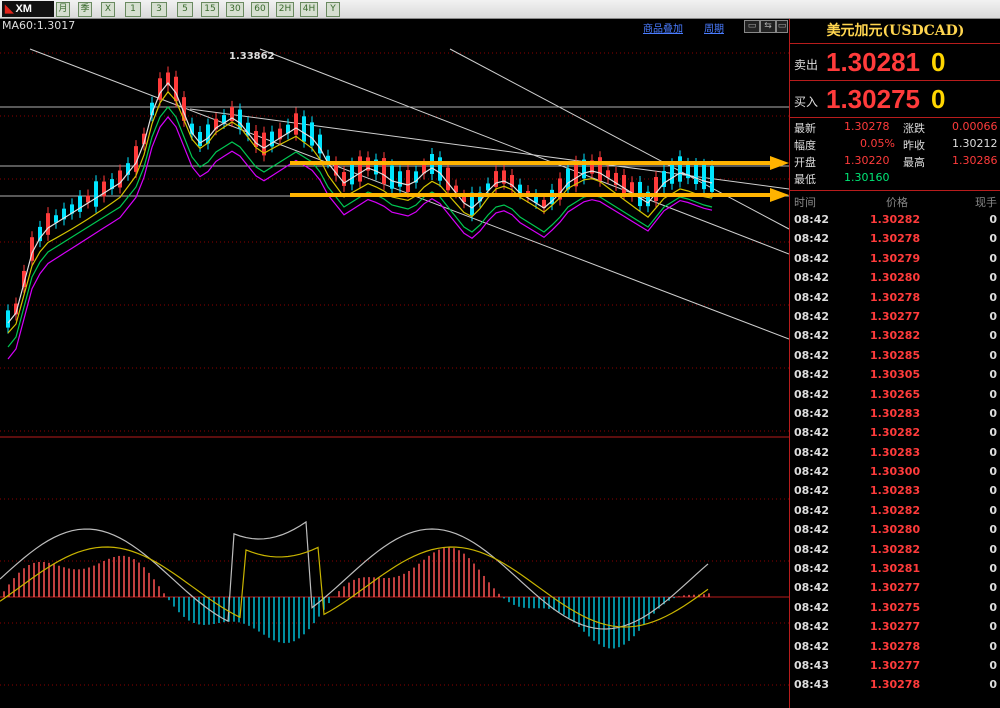 The image size is (1000, 708). I want to click on period-button-month: 月, so click(63, 9).